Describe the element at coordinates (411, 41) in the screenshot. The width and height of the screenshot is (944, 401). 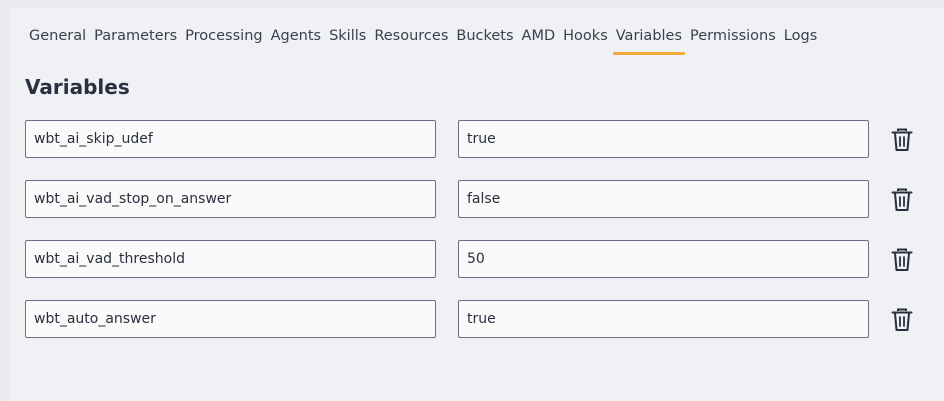
I see `tab-resources: Resources` at that location.